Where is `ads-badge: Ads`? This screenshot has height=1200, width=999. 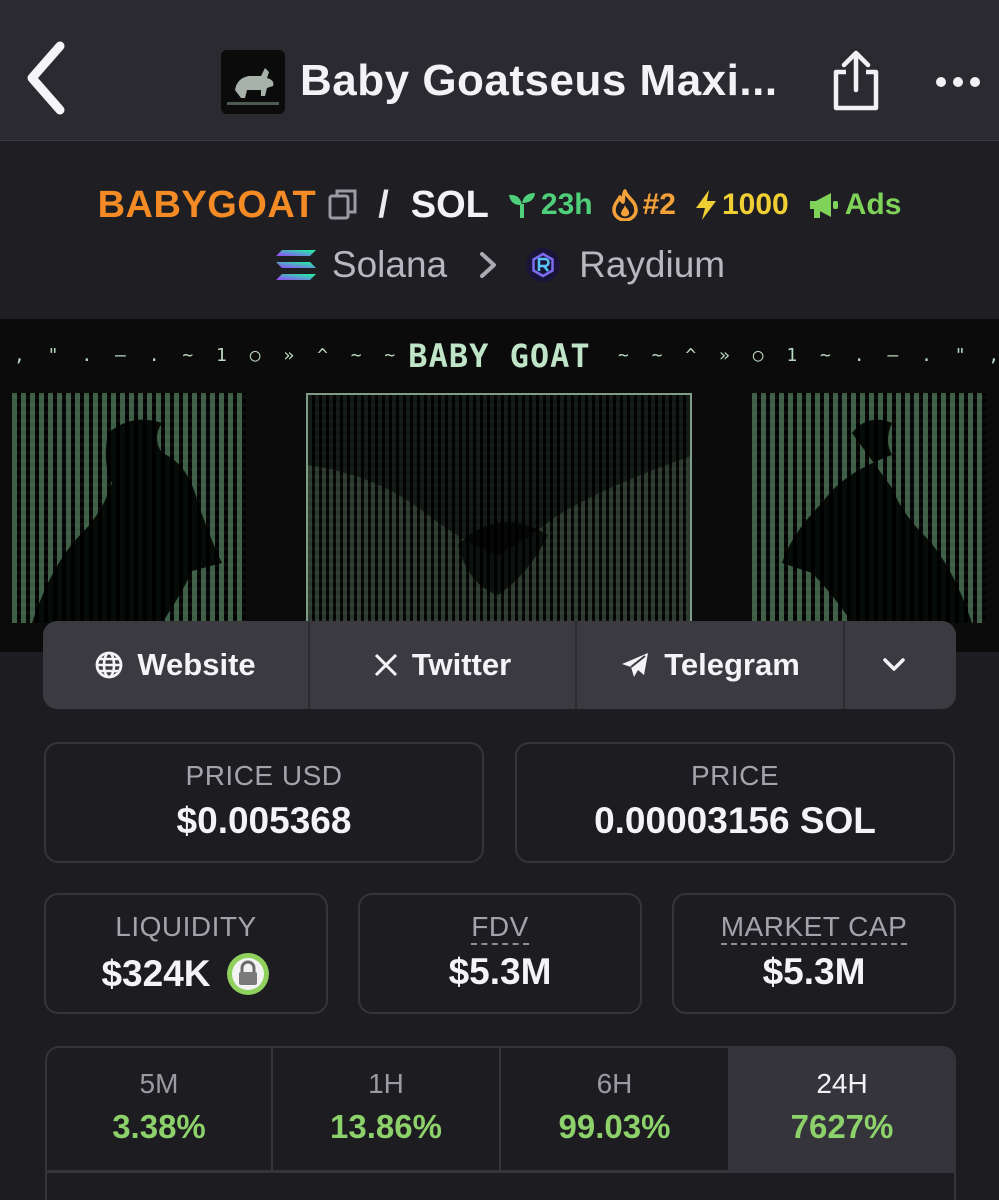 ads-badge: Ads is located at coordinates (854, 205).